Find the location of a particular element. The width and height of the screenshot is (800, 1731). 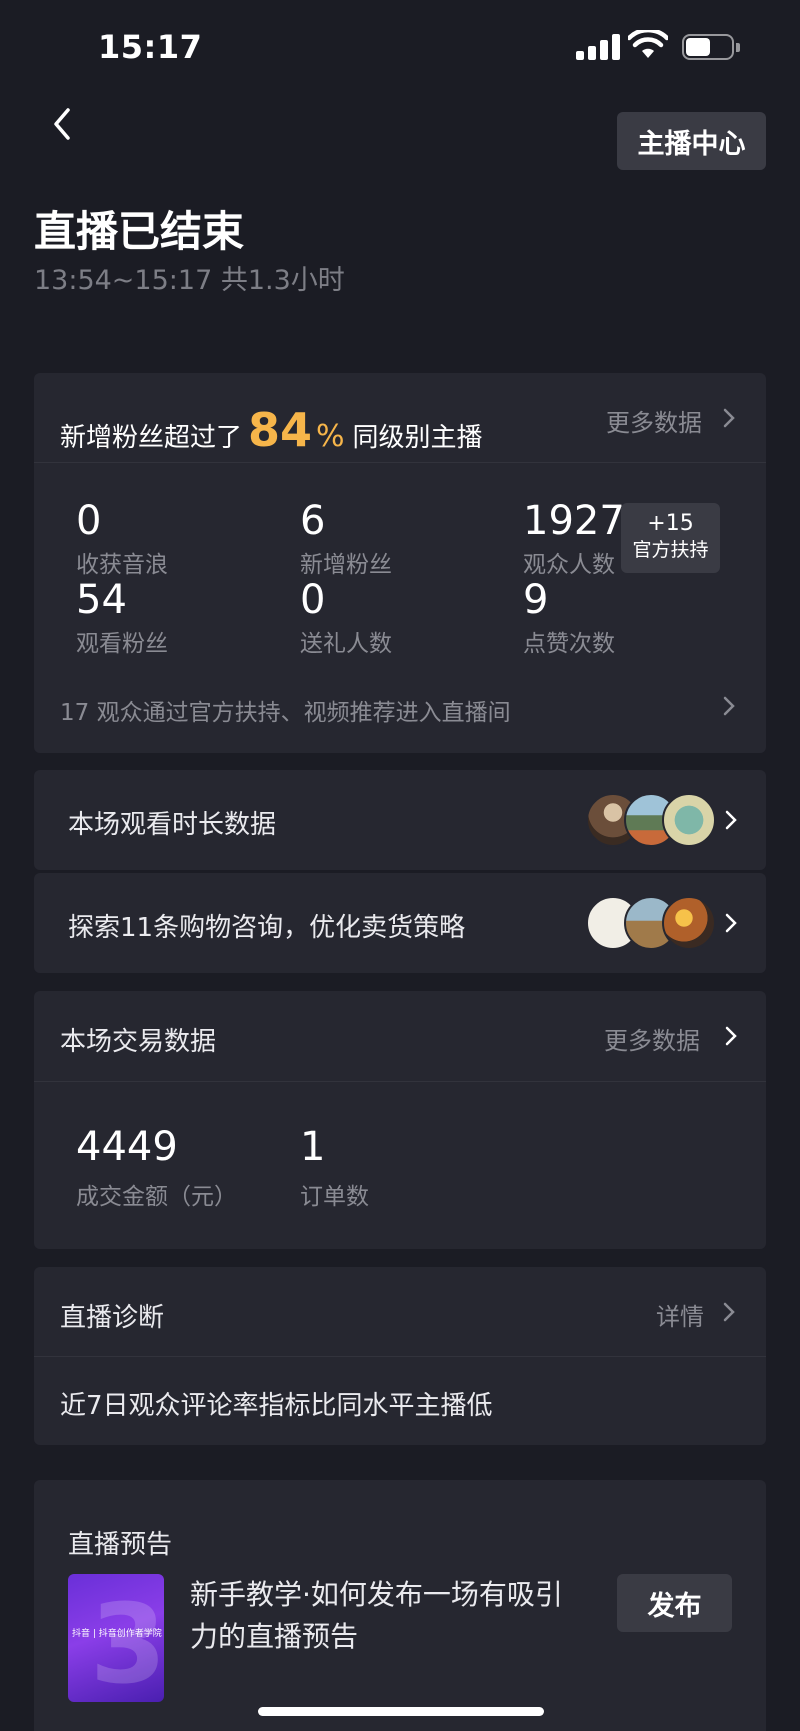

fans-growth-prefix: 新增粉丝超过了 is located at coordinates (151, 438).